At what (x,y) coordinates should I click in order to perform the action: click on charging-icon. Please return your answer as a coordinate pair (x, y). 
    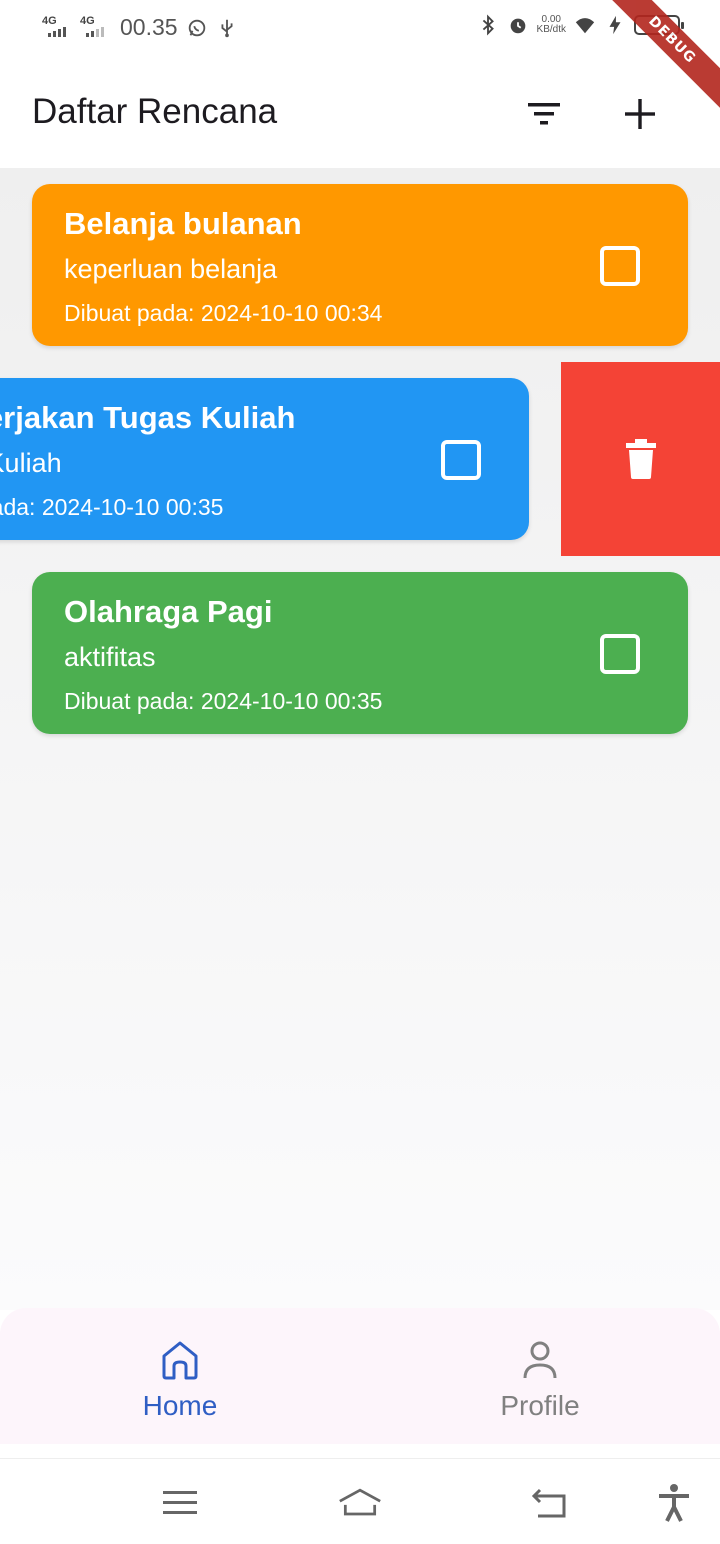
    Looking at the image, I should click on (615, 25).